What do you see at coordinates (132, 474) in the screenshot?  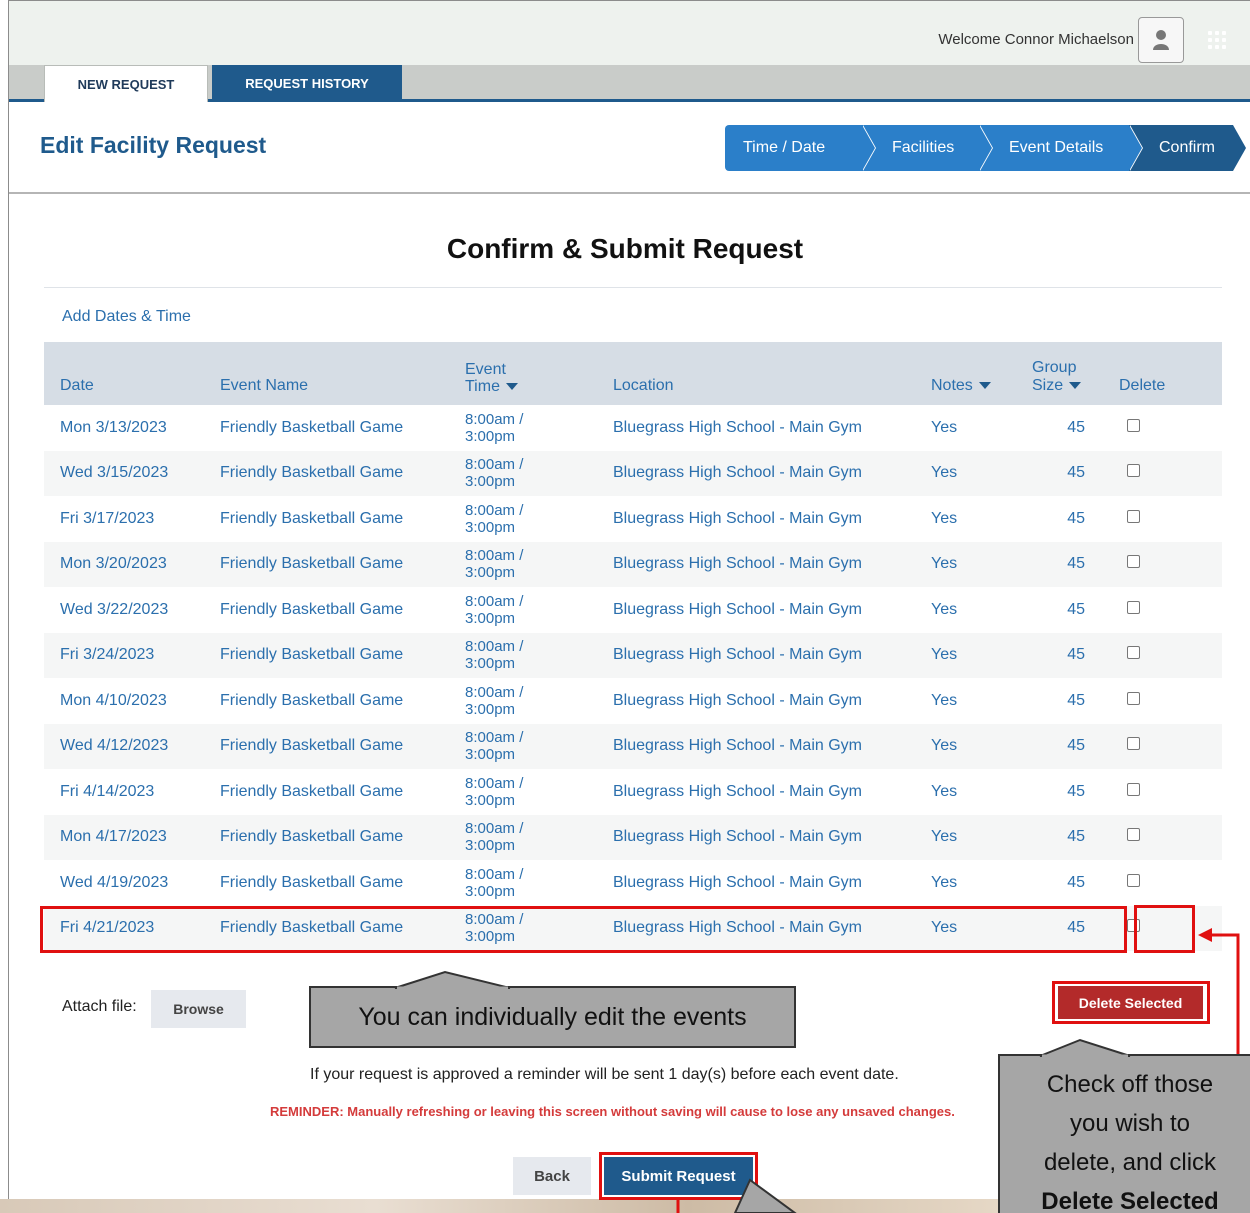 I see `event-date: Wed 3/15/2023` at bounding box center [132, 474].